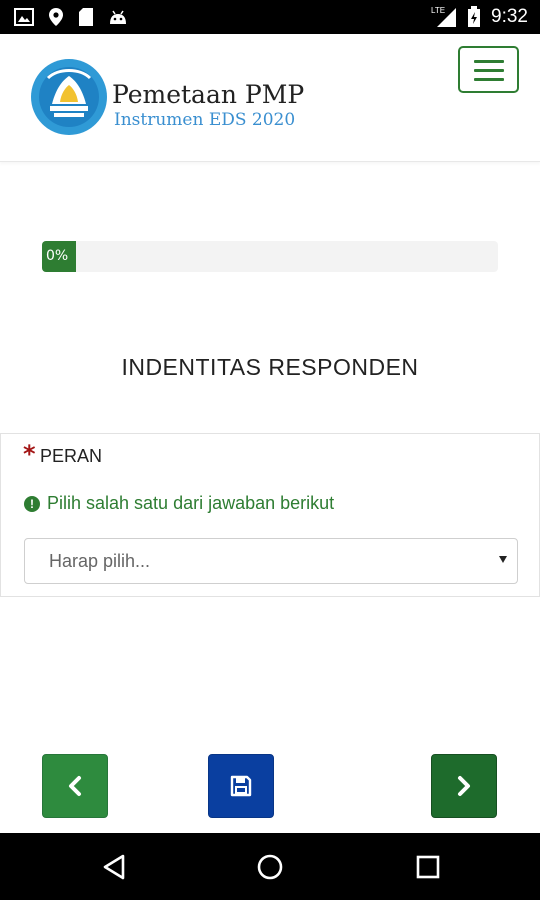 The width and height of the screenshot is (540, 900). What do you see at coordinates (86, 17) in the screenshot?
I see `sd-card-icon` at bounding box center [86, 17].